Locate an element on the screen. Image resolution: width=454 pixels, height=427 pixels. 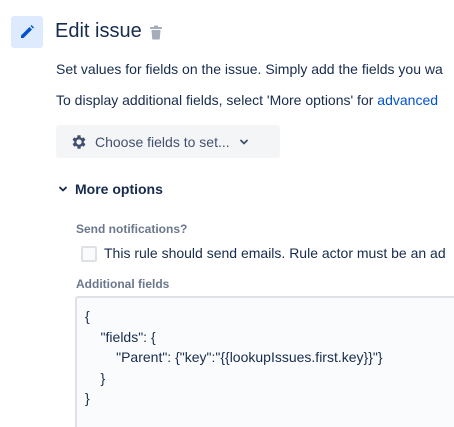
pencil-icon is located at coordinates (27, 31).